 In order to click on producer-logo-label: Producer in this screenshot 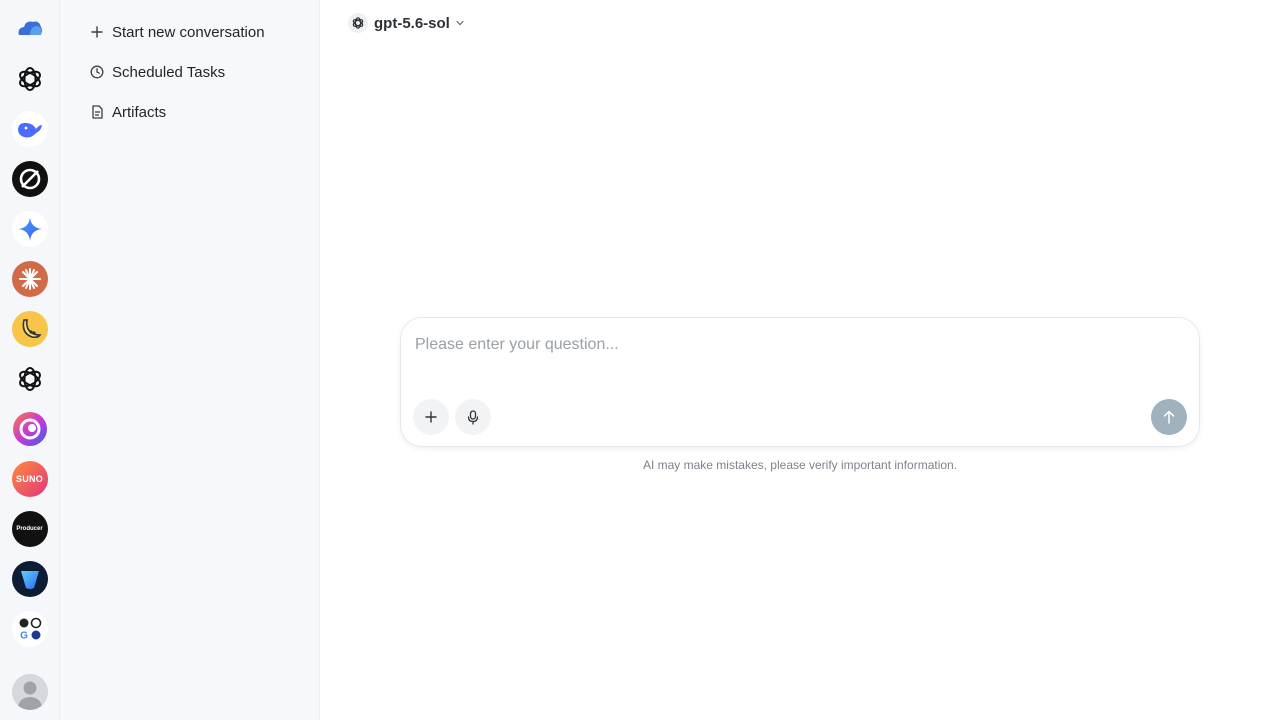, I will do `click(29, 529)`.